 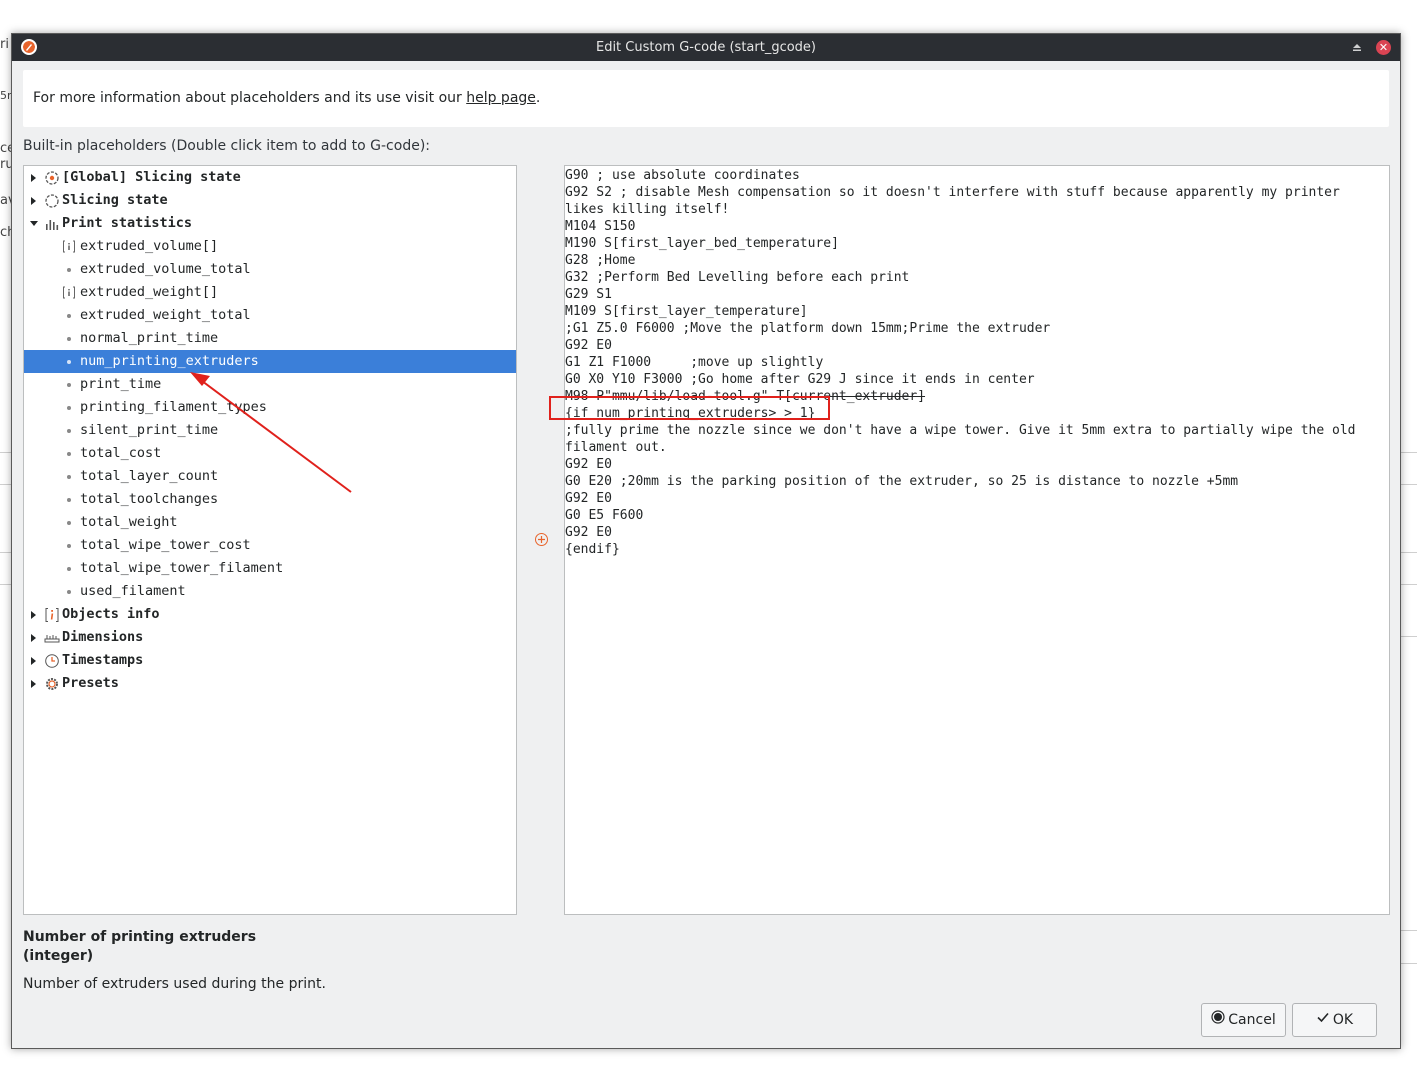 What do you see at coordinates (647, 209) in the screenshot?
I see `gcode-line: likes killing itself!` at bounding box center [647, 209].